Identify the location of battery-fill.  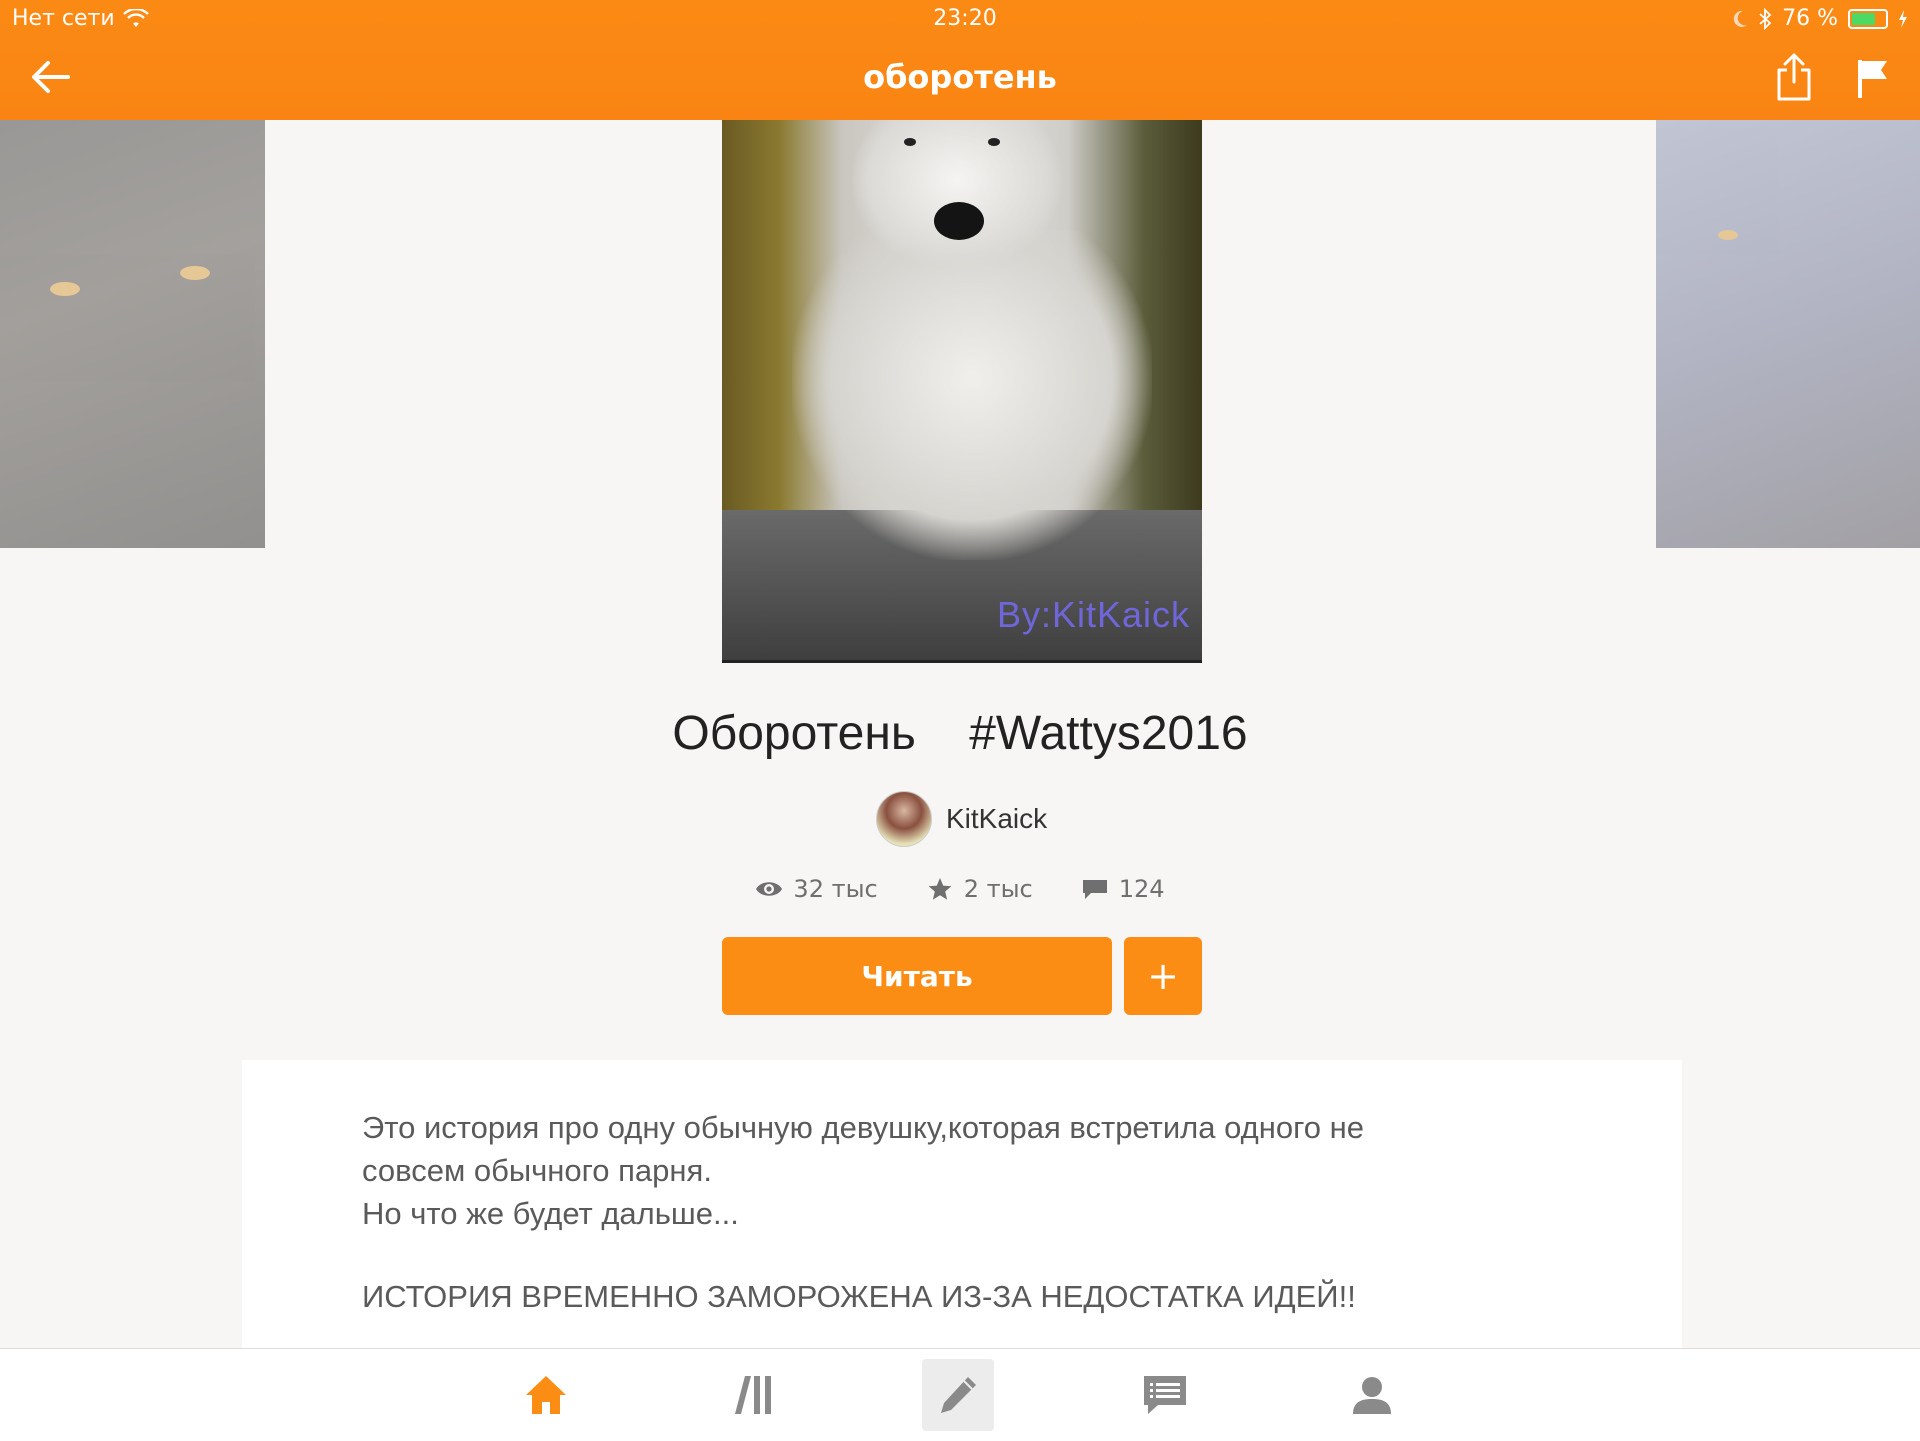
(1863, 18).